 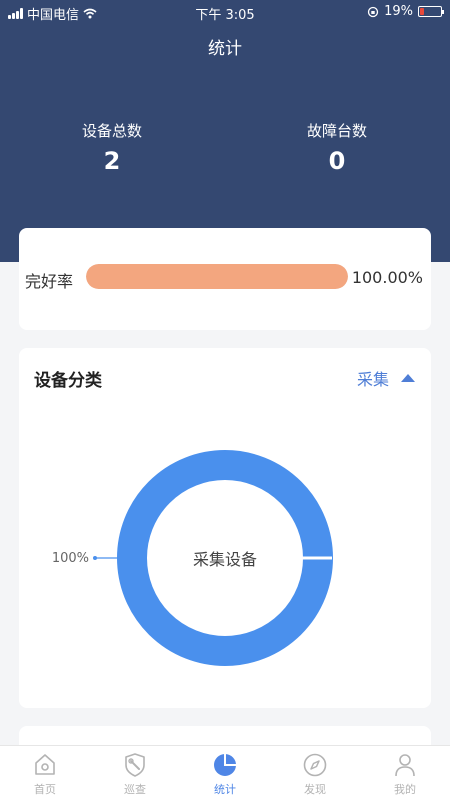 I want to click on compass-icon, so click(x=315, y=765).